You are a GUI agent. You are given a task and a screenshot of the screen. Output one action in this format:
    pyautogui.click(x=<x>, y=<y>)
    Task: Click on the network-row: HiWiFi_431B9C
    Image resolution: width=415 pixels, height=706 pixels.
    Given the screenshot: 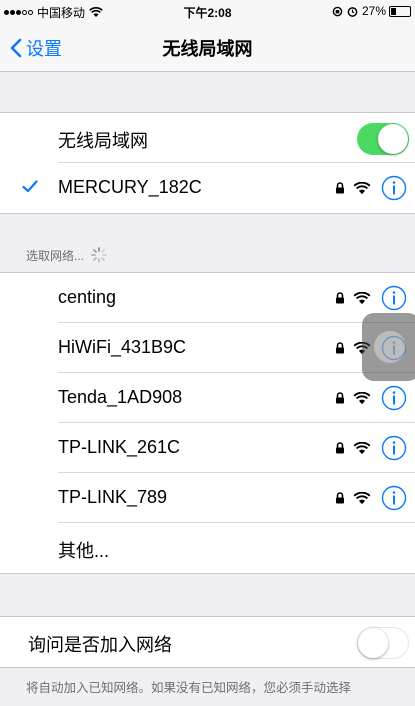 What is the action you would take?
    pyautogui.click(x=207, y=348)
    